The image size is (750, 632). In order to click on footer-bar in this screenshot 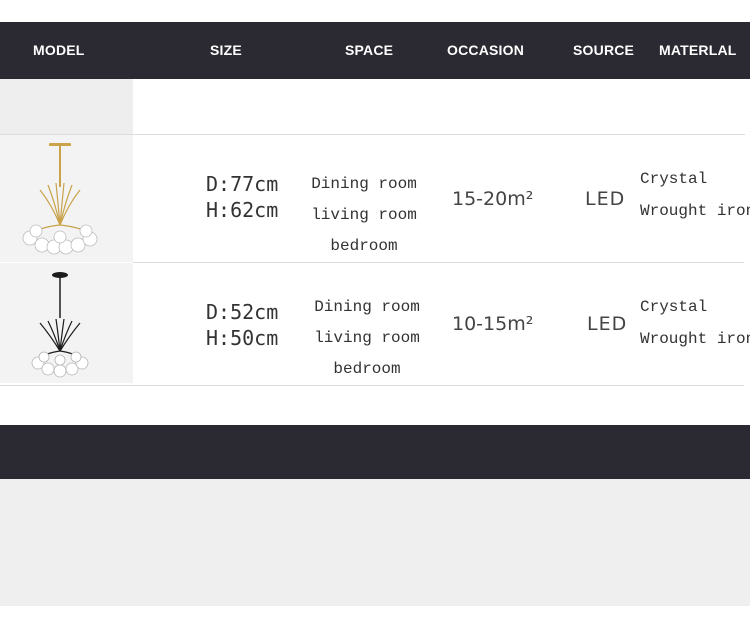, I will do `click(375, 452)`.